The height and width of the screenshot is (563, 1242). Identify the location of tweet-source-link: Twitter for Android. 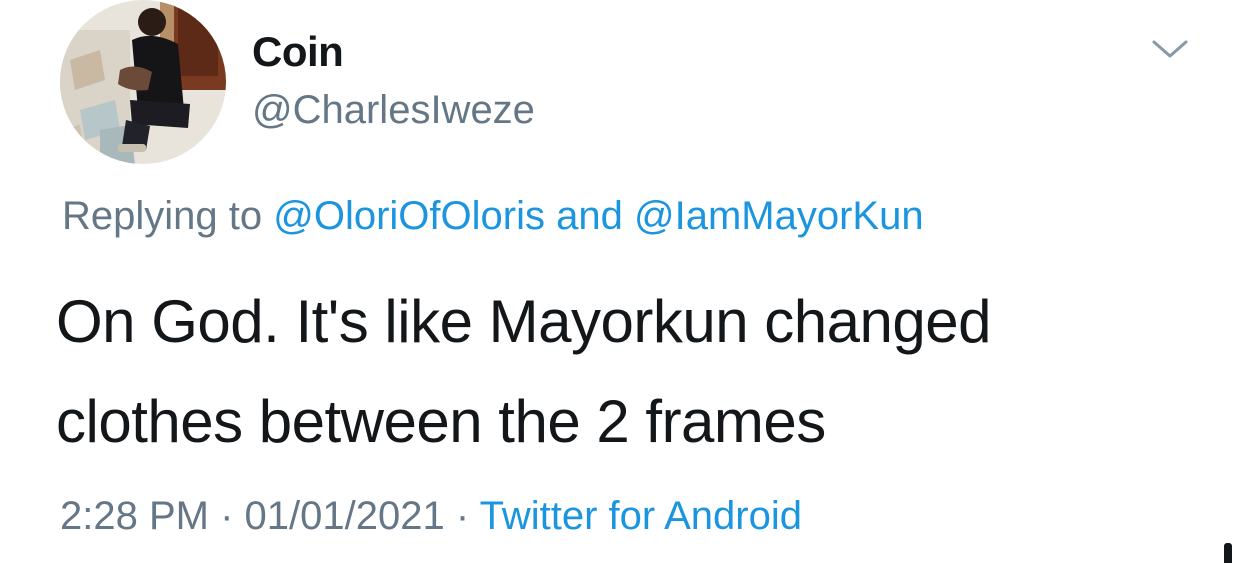
(641, 516).